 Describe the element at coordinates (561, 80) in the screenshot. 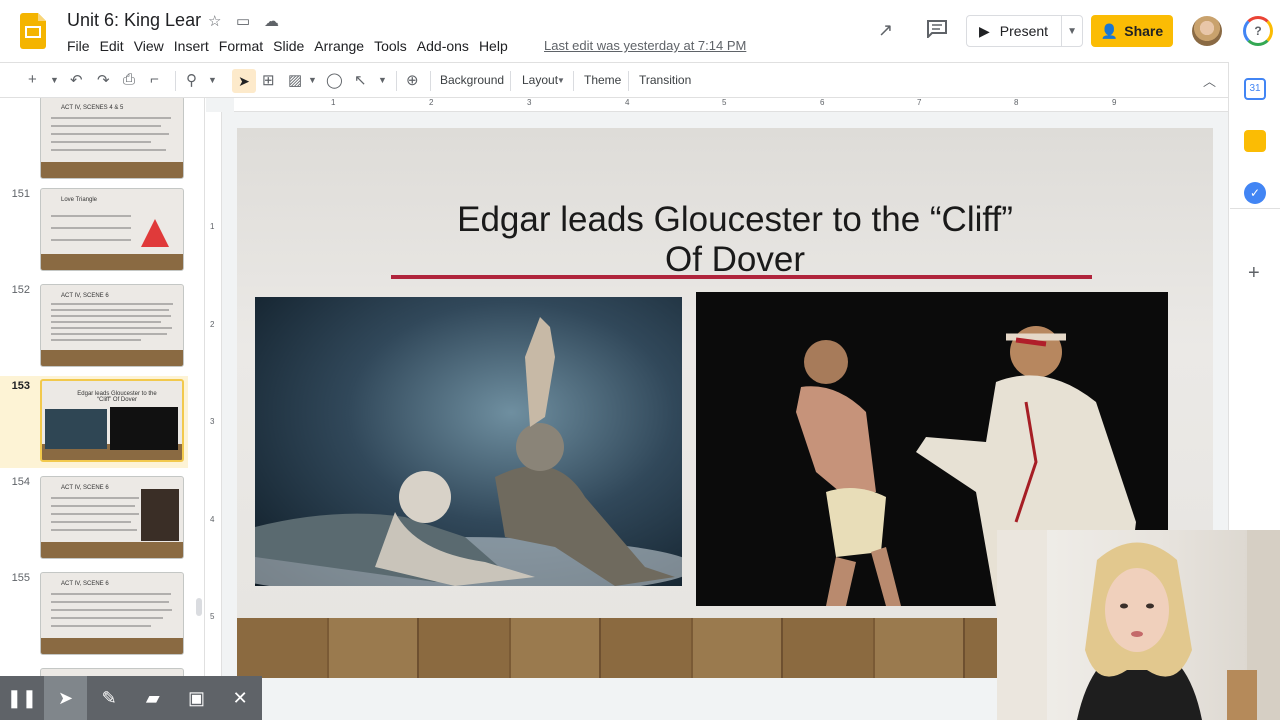

I see `layout-chevron-icon: ▼` at that location.